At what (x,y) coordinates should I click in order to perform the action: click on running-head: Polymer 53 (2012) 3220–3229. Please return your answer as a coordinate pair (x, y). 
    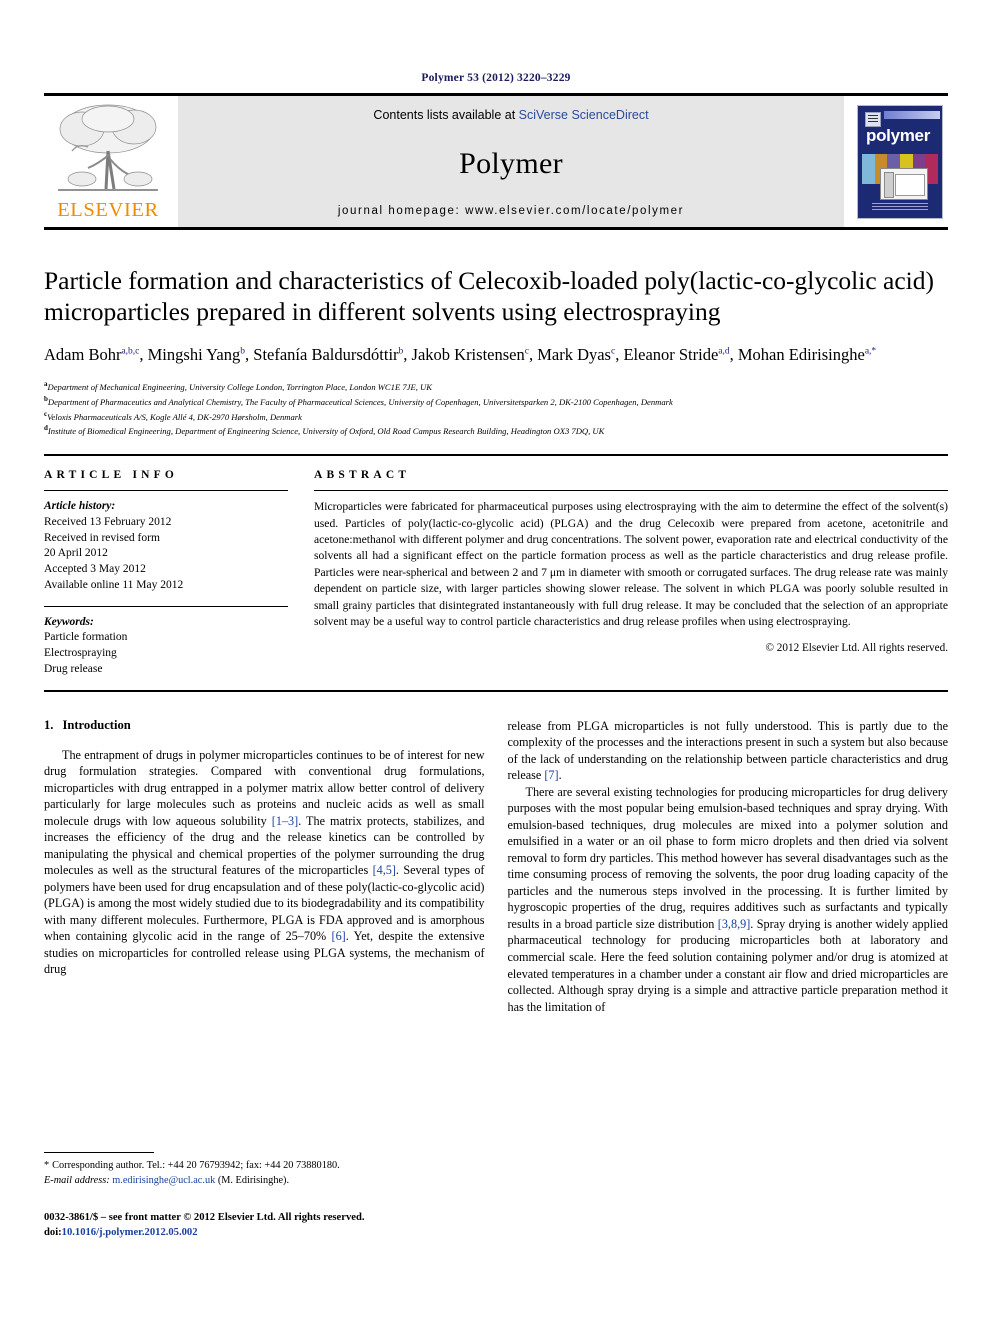
    Looking at the image, I should click on (496, 78).